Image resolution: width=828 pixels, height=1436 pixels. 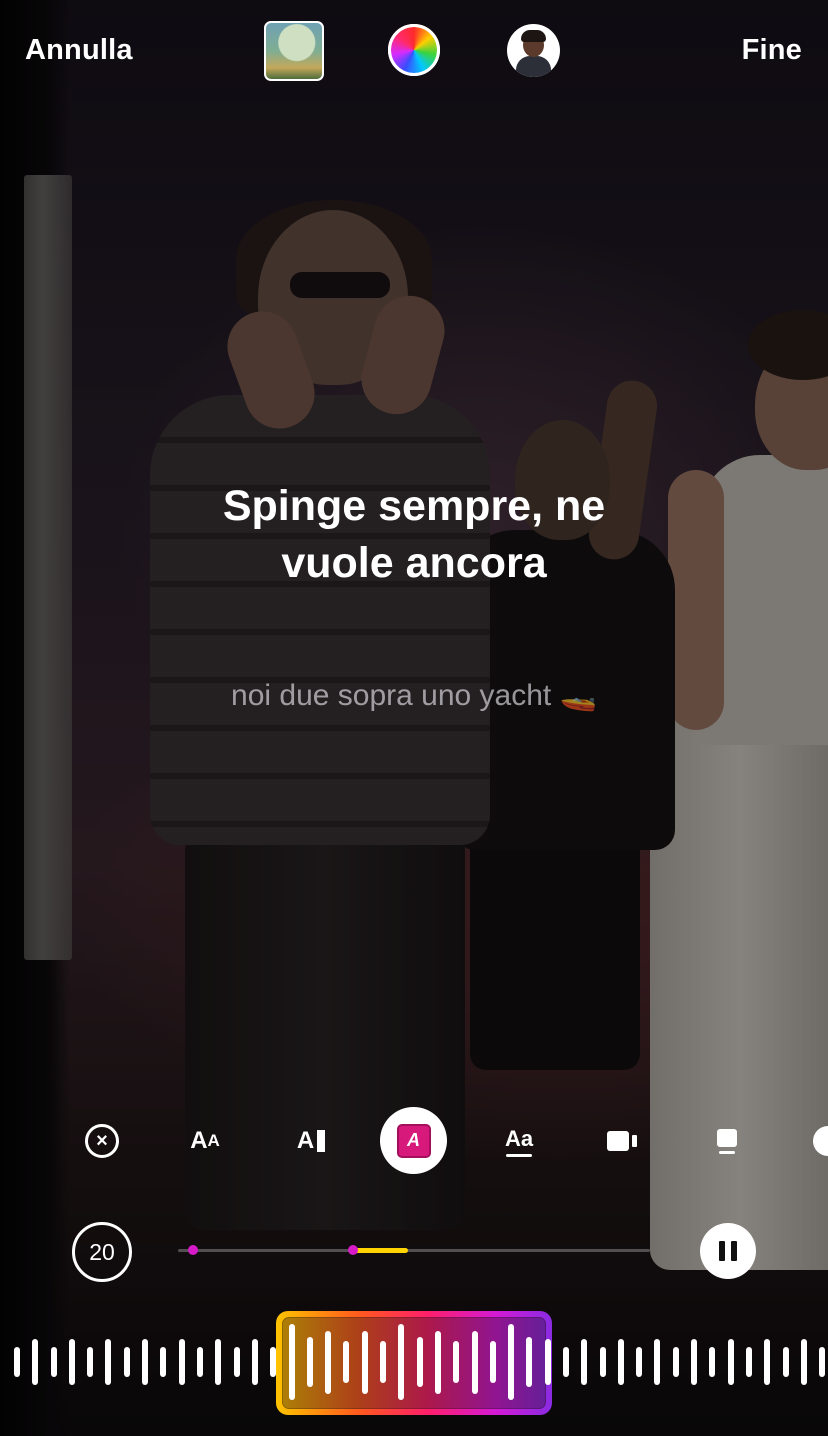 What do you see at coordinates (772, 50) in the screenshot?
I see `done-button: Fine` at bounding box center [772, 50].